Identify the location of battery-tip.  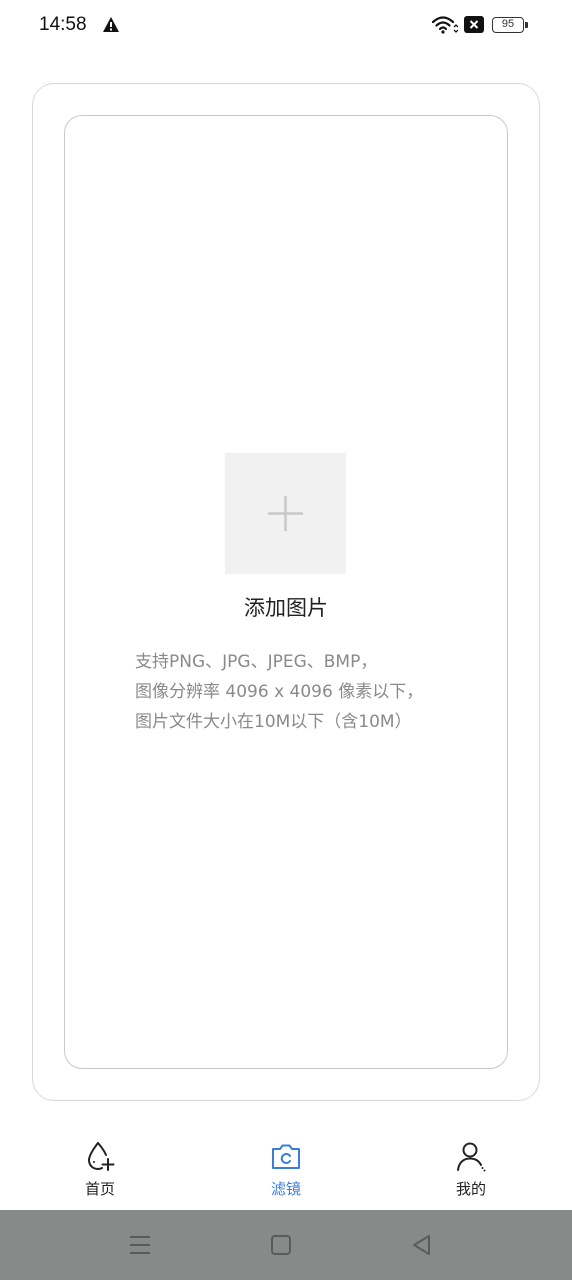
(526, 25).